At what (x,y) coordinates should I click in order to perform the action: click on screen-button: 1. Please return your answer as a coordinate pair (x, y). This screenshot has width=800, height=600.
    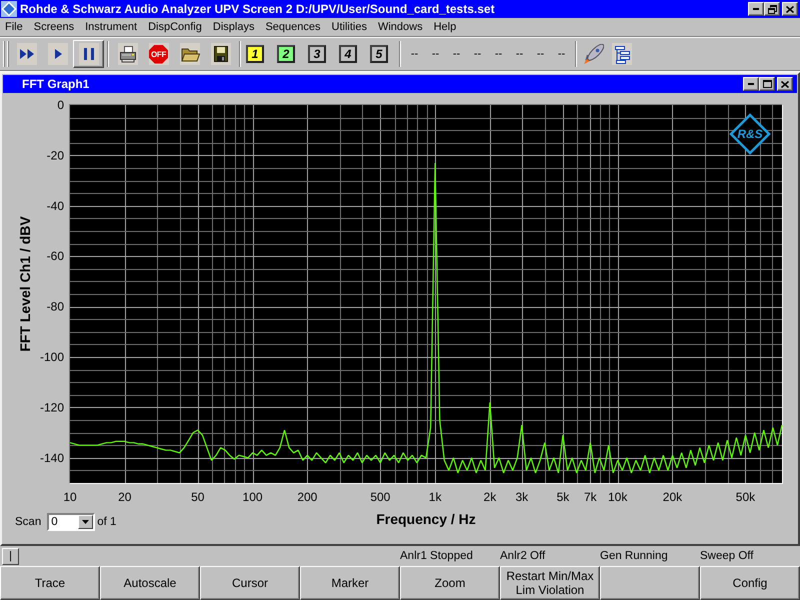
    Looking at the image, I should click on (255, 54).